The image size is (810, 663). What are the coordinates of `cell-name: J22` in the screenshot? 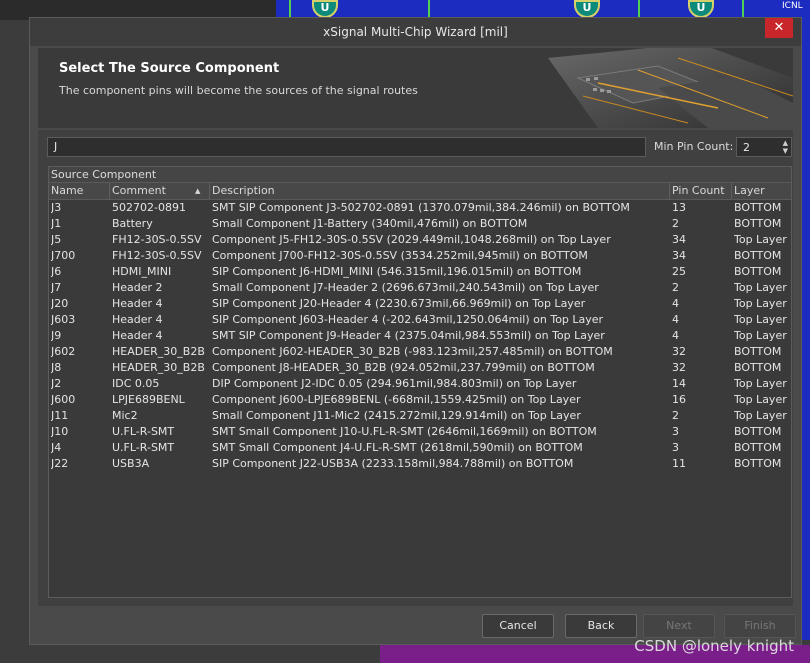 It's located at (60, 463).